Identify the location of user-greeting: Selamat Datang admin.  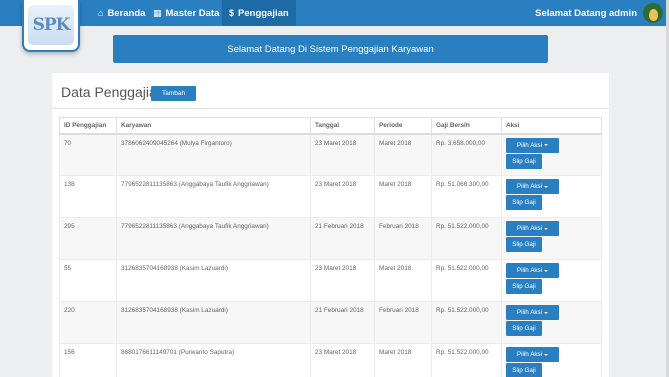
(586, 13).